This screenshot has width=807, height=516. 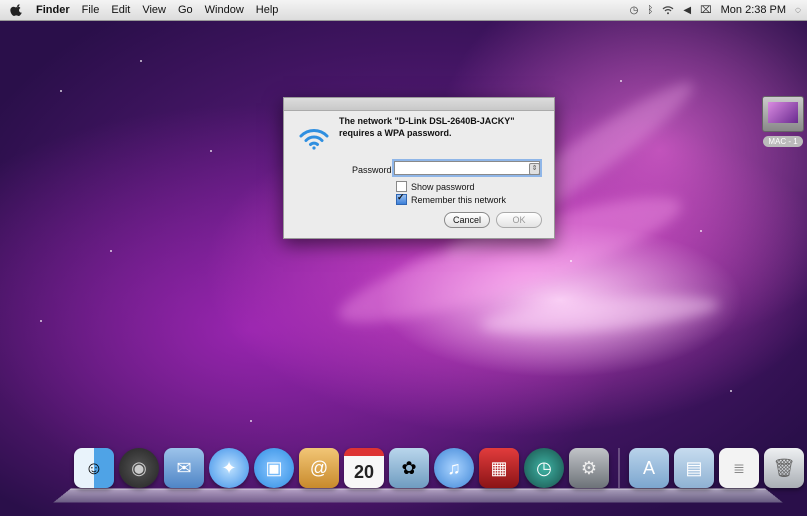 What do you see at coordinates (454, 468) in the screenshot?
I see `itunes-icon: ♫` at bounding box center [454, 468].